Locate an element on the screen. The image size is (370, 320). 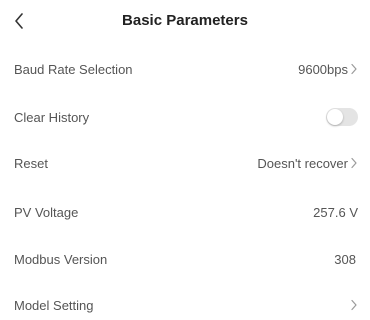
baud-rate-value: 9600bps is located at coordinates (323, 69).